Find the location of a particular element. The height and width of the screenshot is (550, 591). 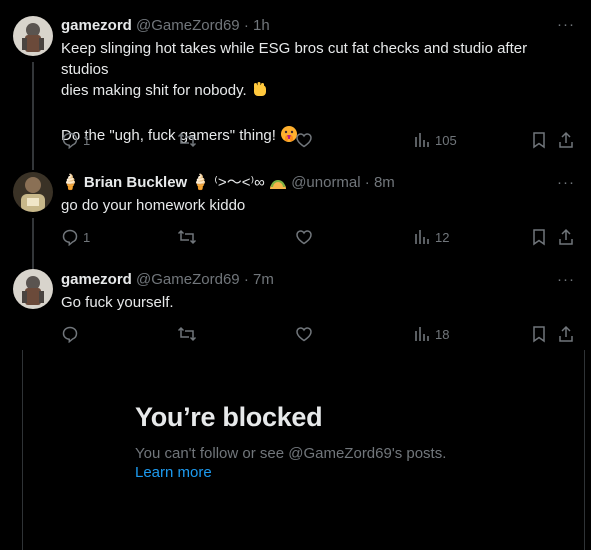

tweet-actions: 1 12 is located at coordinates (319, 237).